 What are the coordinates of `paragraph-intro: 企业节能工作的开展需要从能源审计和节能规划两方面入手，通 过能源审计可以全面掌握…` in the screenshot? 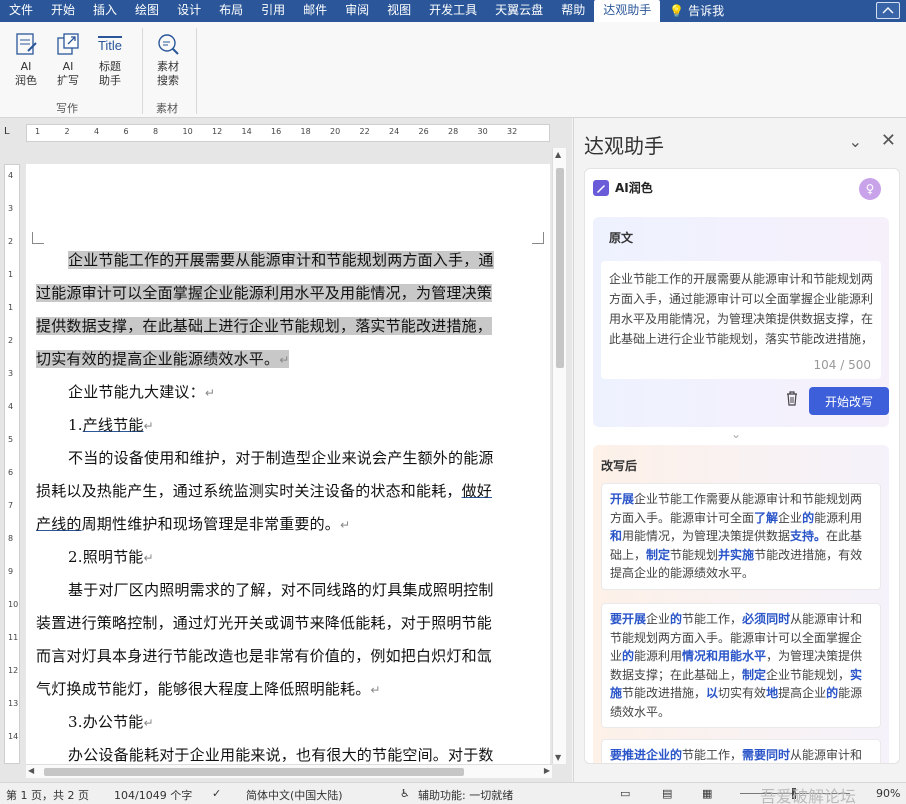 It's located at (284, 310).